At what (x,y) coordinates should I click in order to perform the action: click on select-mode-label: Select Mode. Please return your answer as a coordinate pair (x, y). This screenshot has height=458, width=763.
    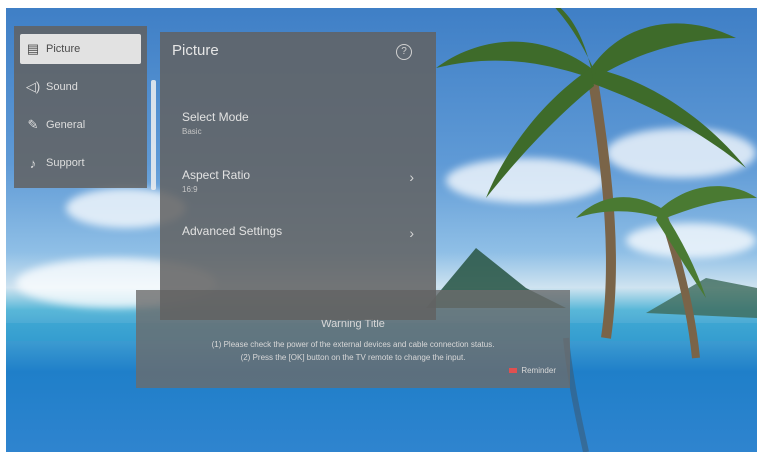
    Looking at the image, I should click on (215, 117).